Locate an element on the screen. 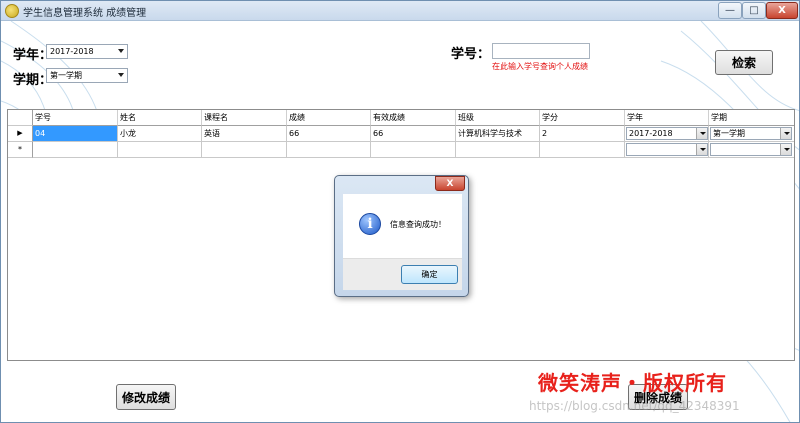 This screenshot has width=800, height=423. term-select: 第一学期 is located at coordinates (87, 75).